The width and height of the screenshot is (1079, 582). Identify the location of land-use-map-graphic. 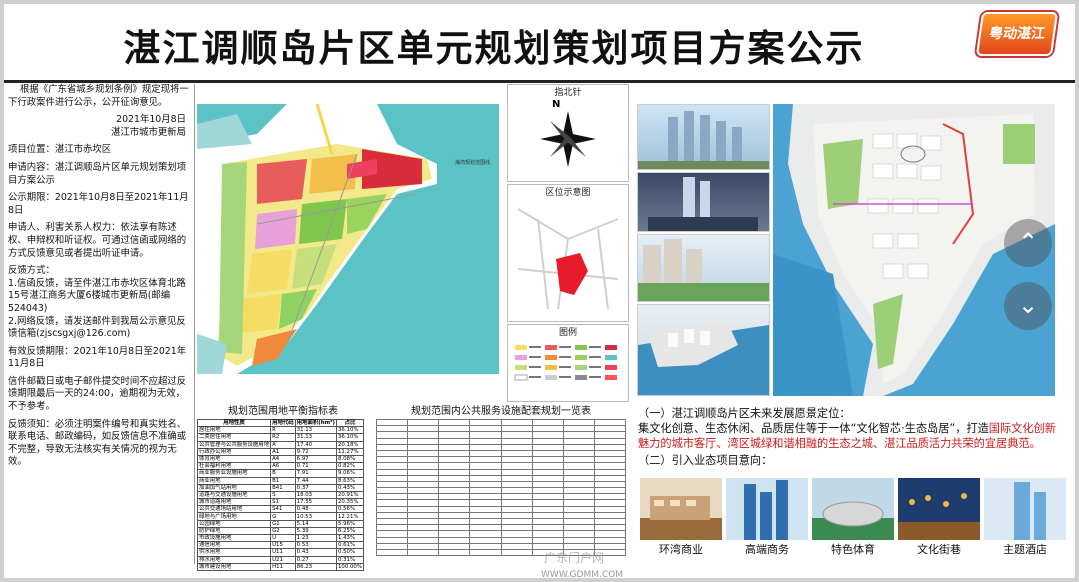
(348, 239).